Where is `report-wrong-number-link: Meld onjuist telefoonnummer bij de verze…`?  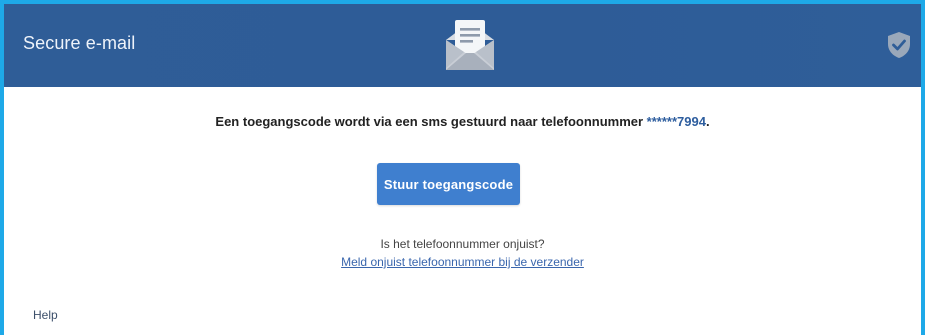
report-wrong-number-link: Meld onjuist telefoonnummer bij de verze… is located at coordinates (462, 262).